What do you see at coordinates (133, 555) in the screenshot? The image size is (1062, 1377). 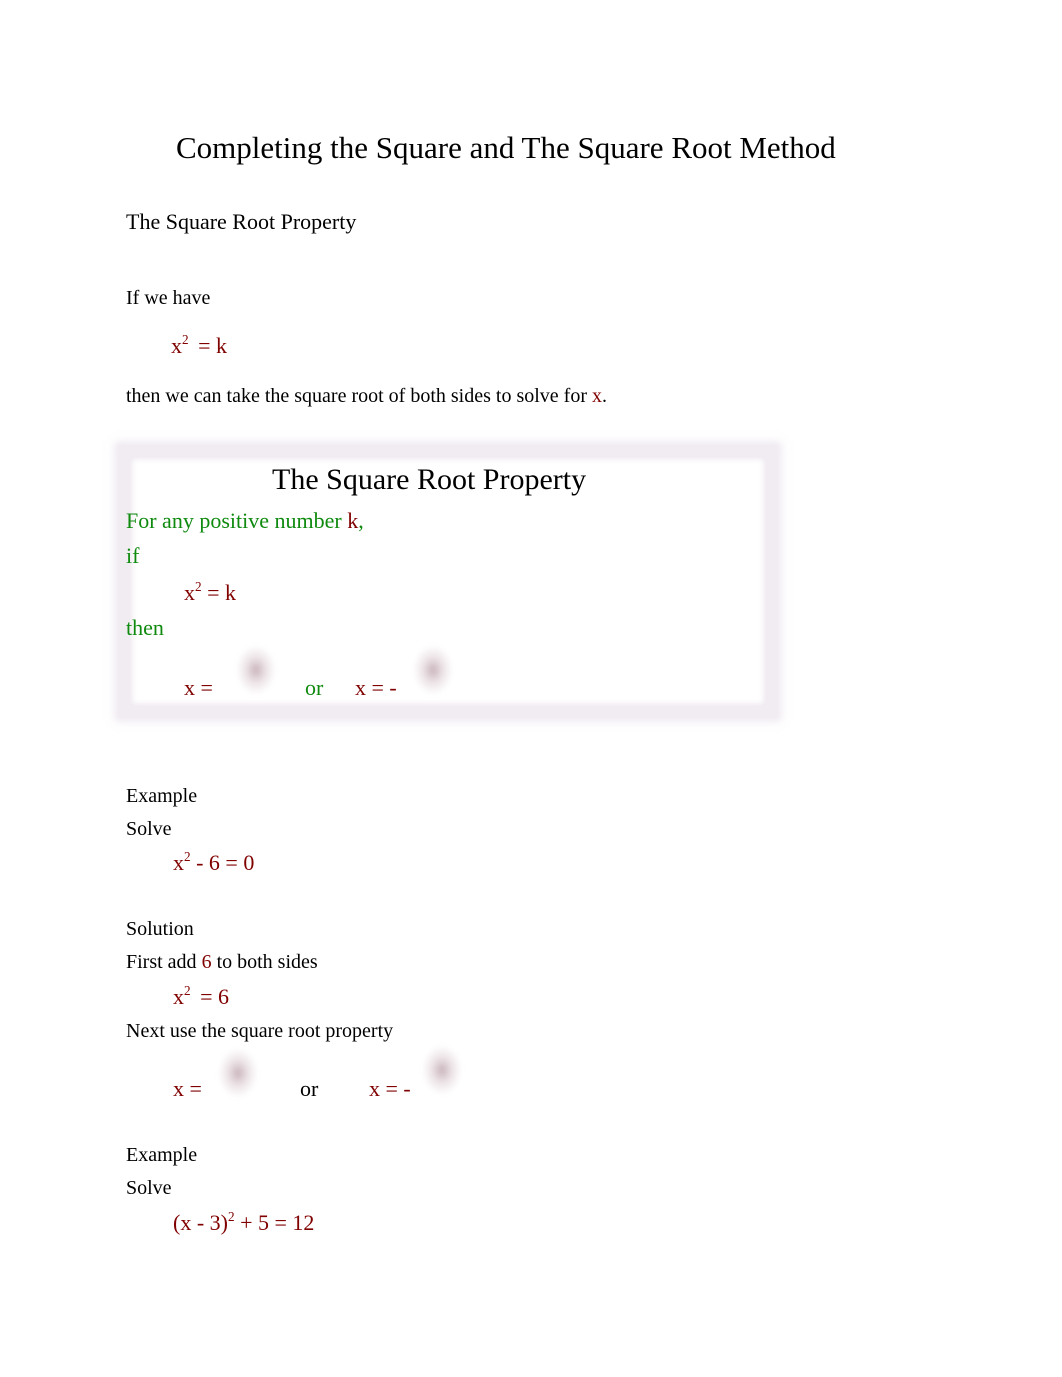 I see `property-if-label: if` at bounding box center [133, 555].